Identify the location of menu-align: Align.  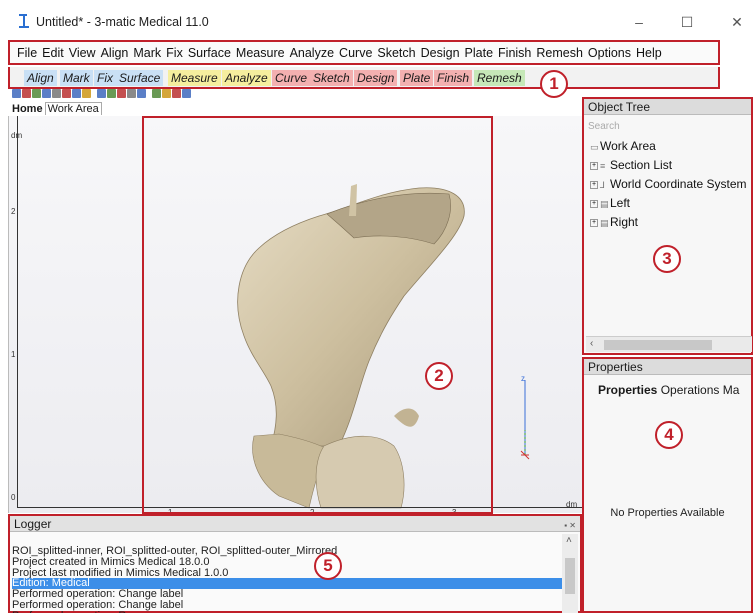
(115, 53).